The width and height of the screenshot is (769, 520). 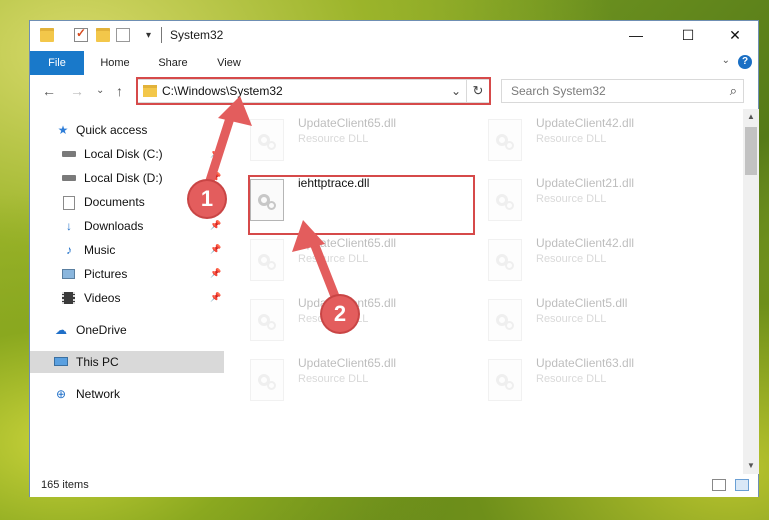 I want to click on network-icon: ⊕, so click(x=61, y=394).